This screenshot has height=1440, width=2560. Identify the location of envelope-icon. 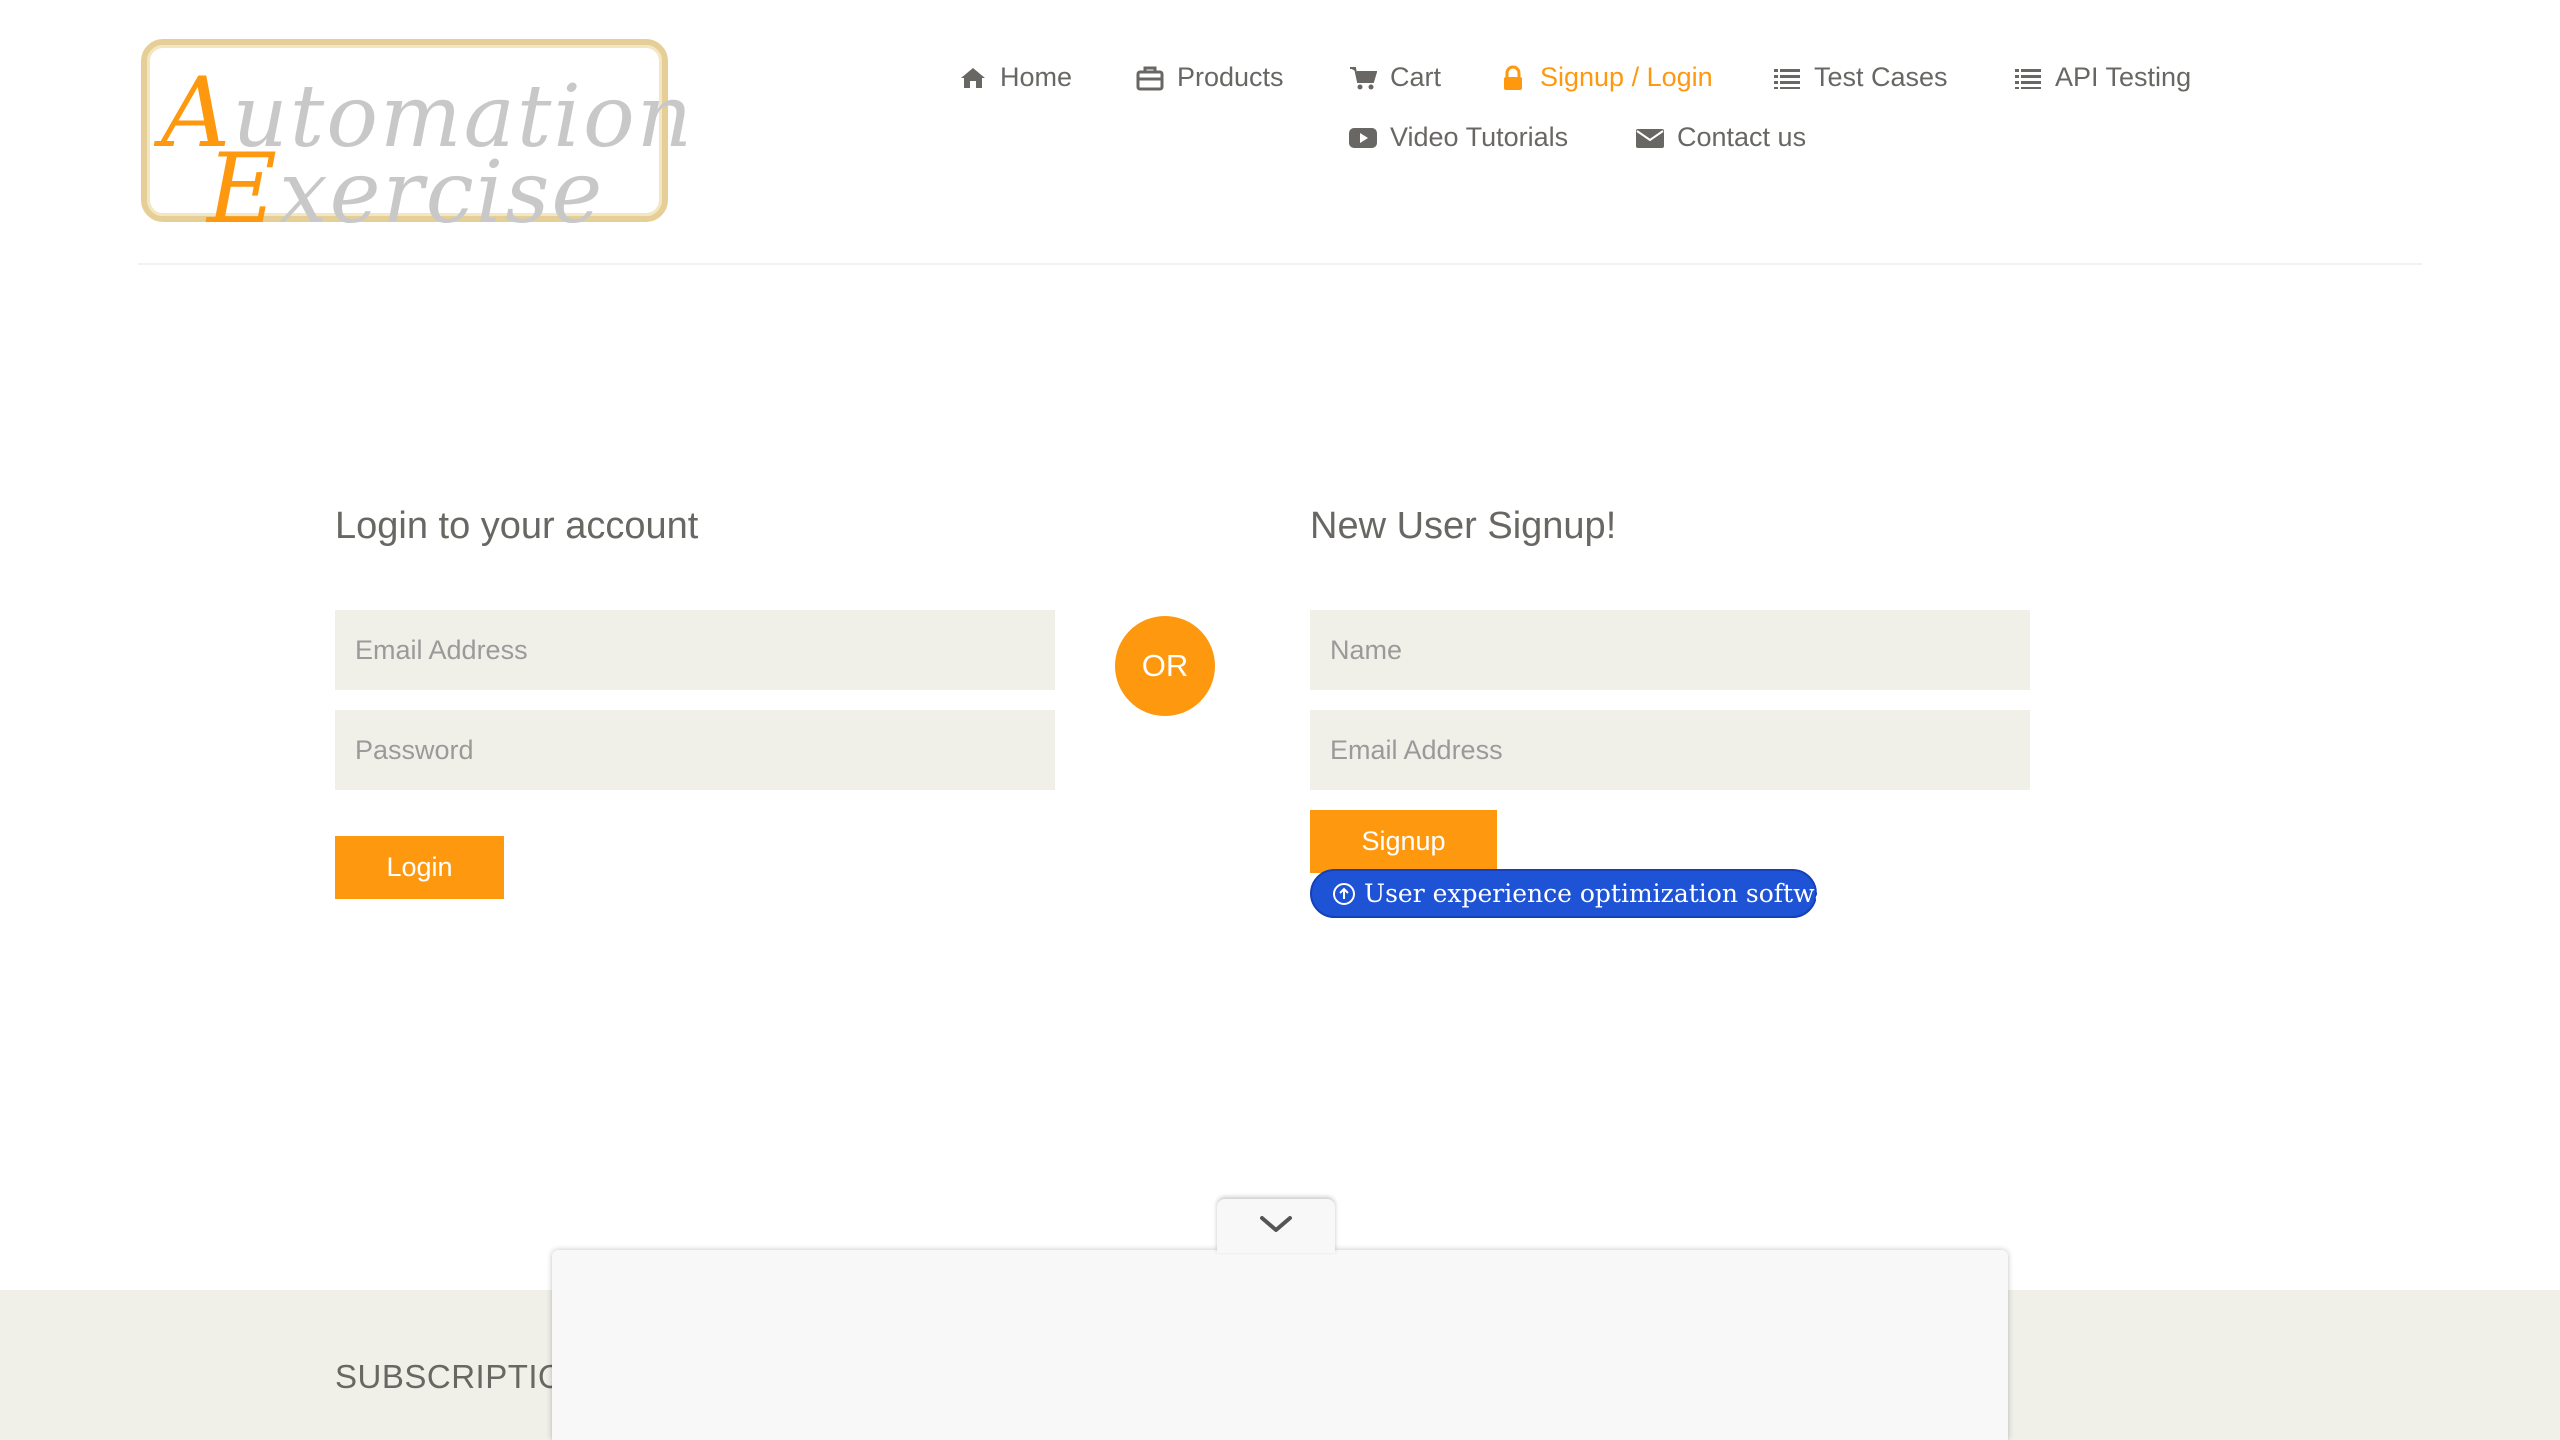
(1650, 138).